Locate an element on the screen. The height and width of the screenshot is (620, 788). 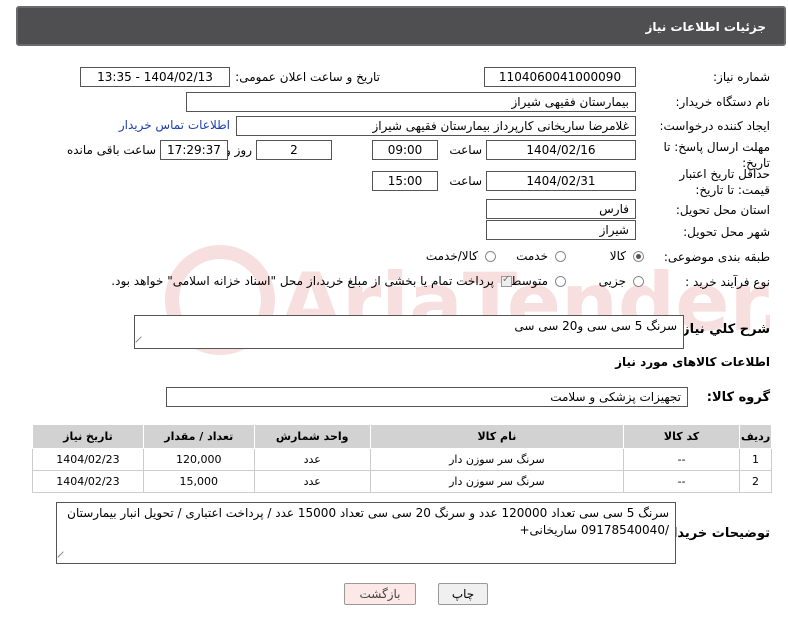
treasury-checkbox is located at coordinates (506, 280).